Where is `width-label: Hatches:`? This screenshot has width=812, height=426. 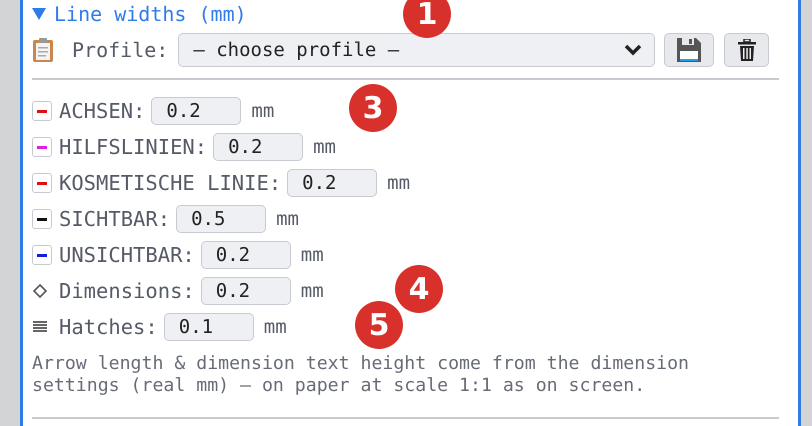 width-label: Hatches: is located at coordinates (108, 327).